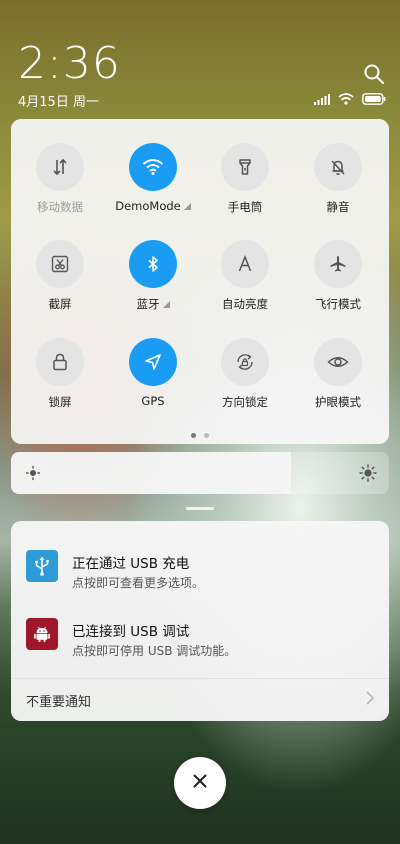 Image resolution: width=400 pixels, height=844 pixels. I want to click on drag-handle, so click(200, 508).